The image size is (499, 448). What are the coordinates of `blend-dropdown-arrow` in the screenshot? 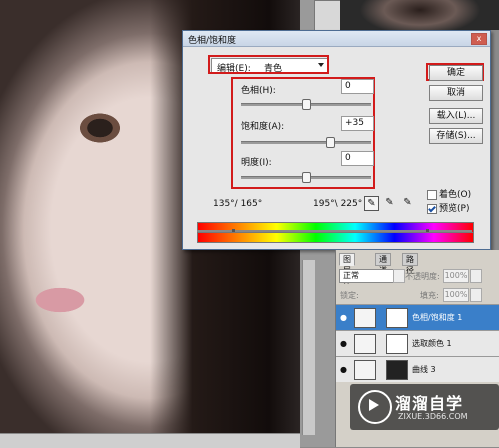 It's located at (399, 276).